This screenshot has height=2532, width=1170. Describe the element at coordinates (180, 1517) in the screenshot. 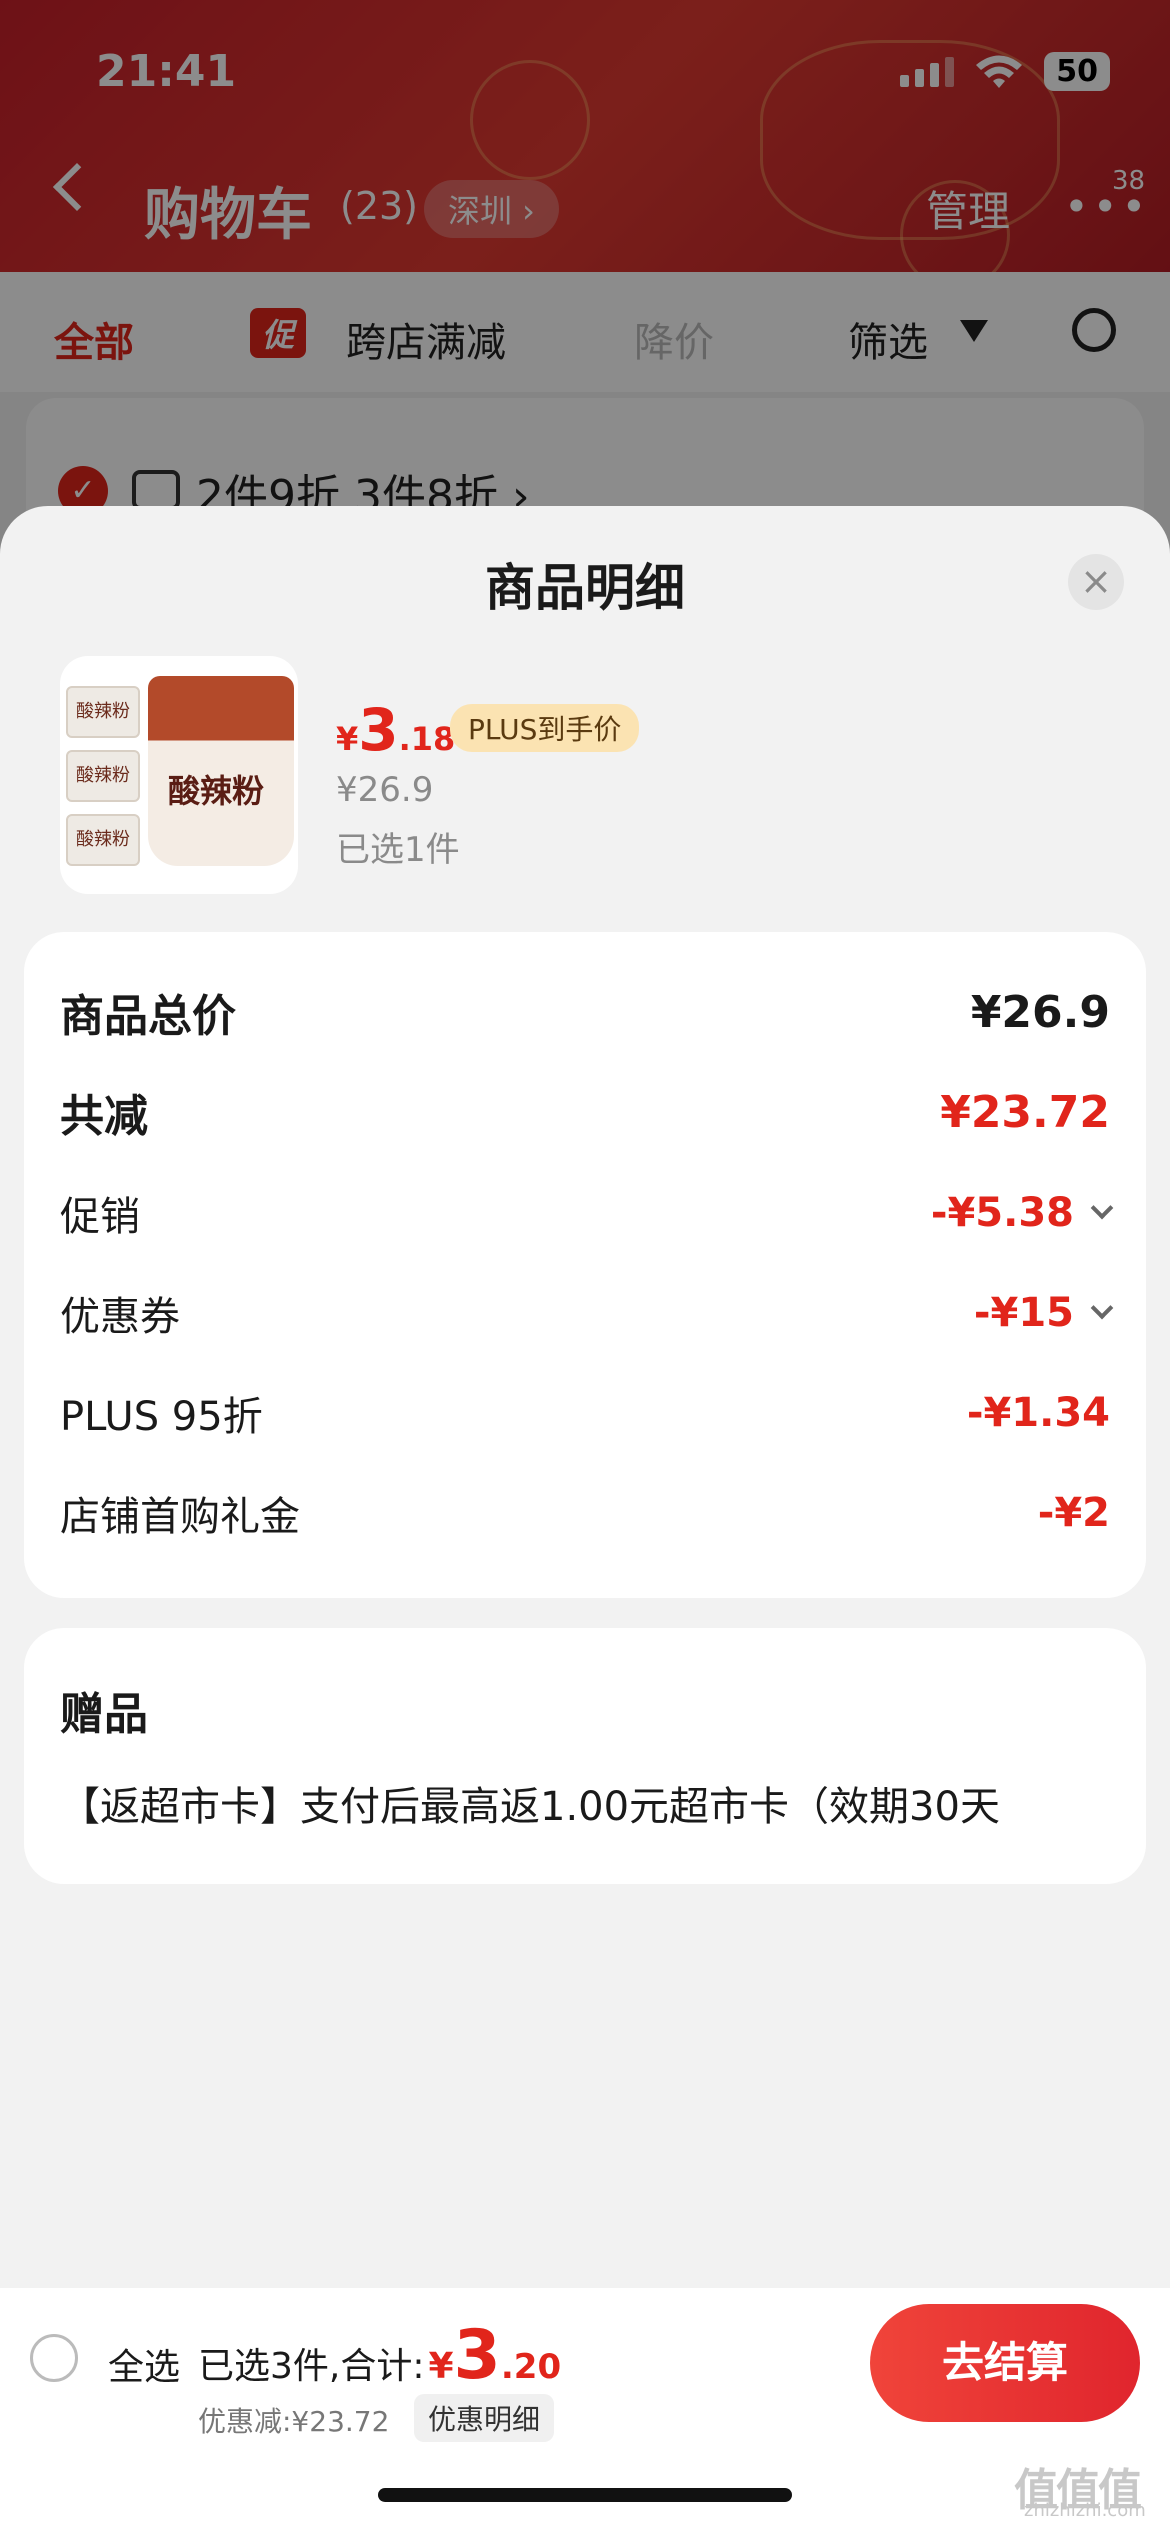

I see `gift-money-label: 店铺首购礼金` at that location.